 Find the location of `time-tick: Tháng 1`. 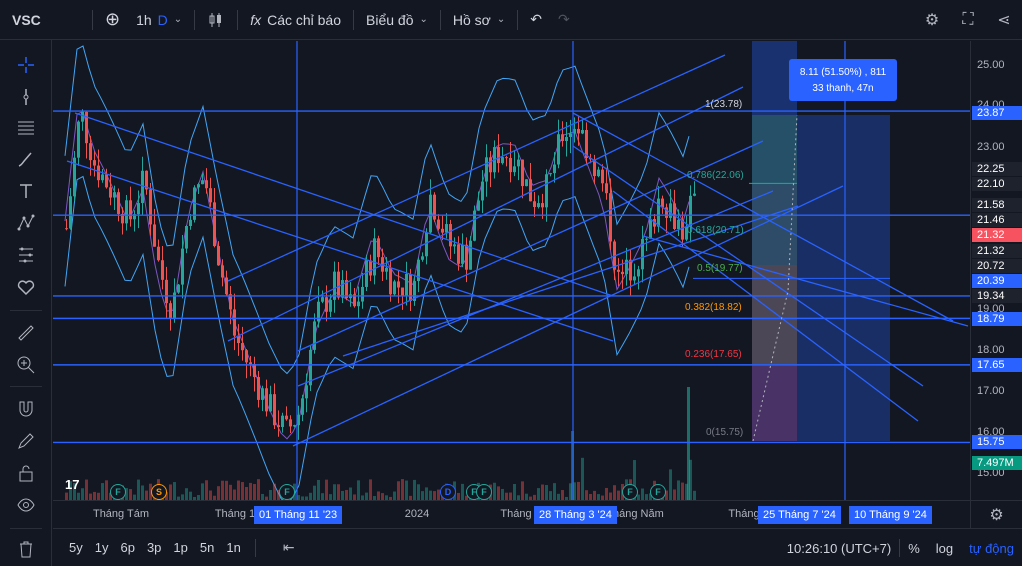

time-tick: Tháng 1 is located at coordinates (235, 514).